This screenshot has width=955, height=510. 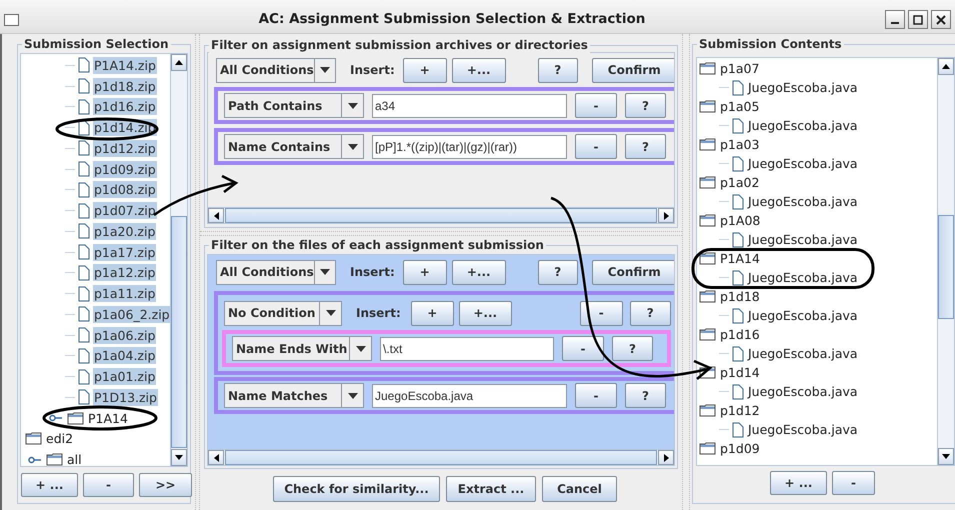 I want to click on tree-item: p1d12, so click(x=740, y=410).